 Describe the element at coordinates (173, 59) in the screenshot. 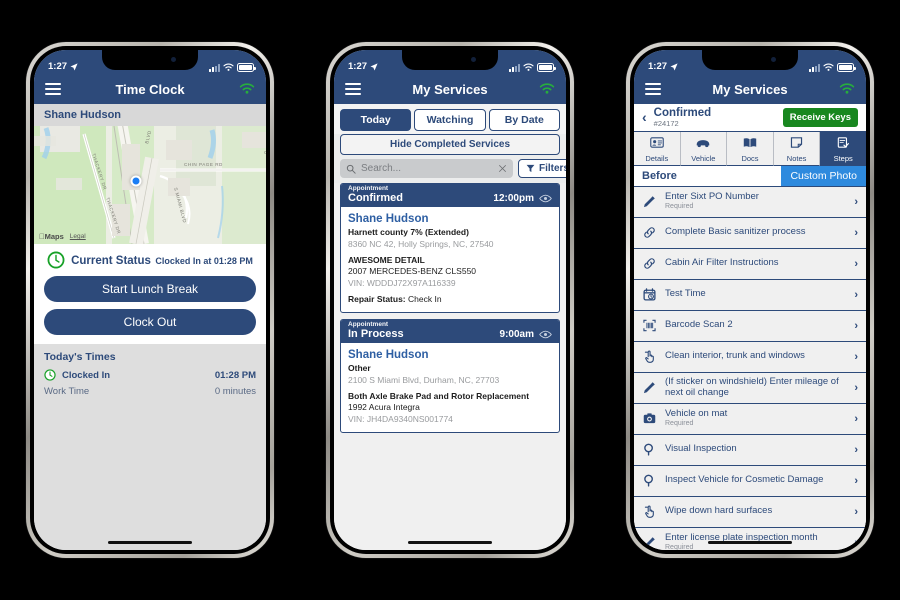

I see `front-camera-icon` at that location.